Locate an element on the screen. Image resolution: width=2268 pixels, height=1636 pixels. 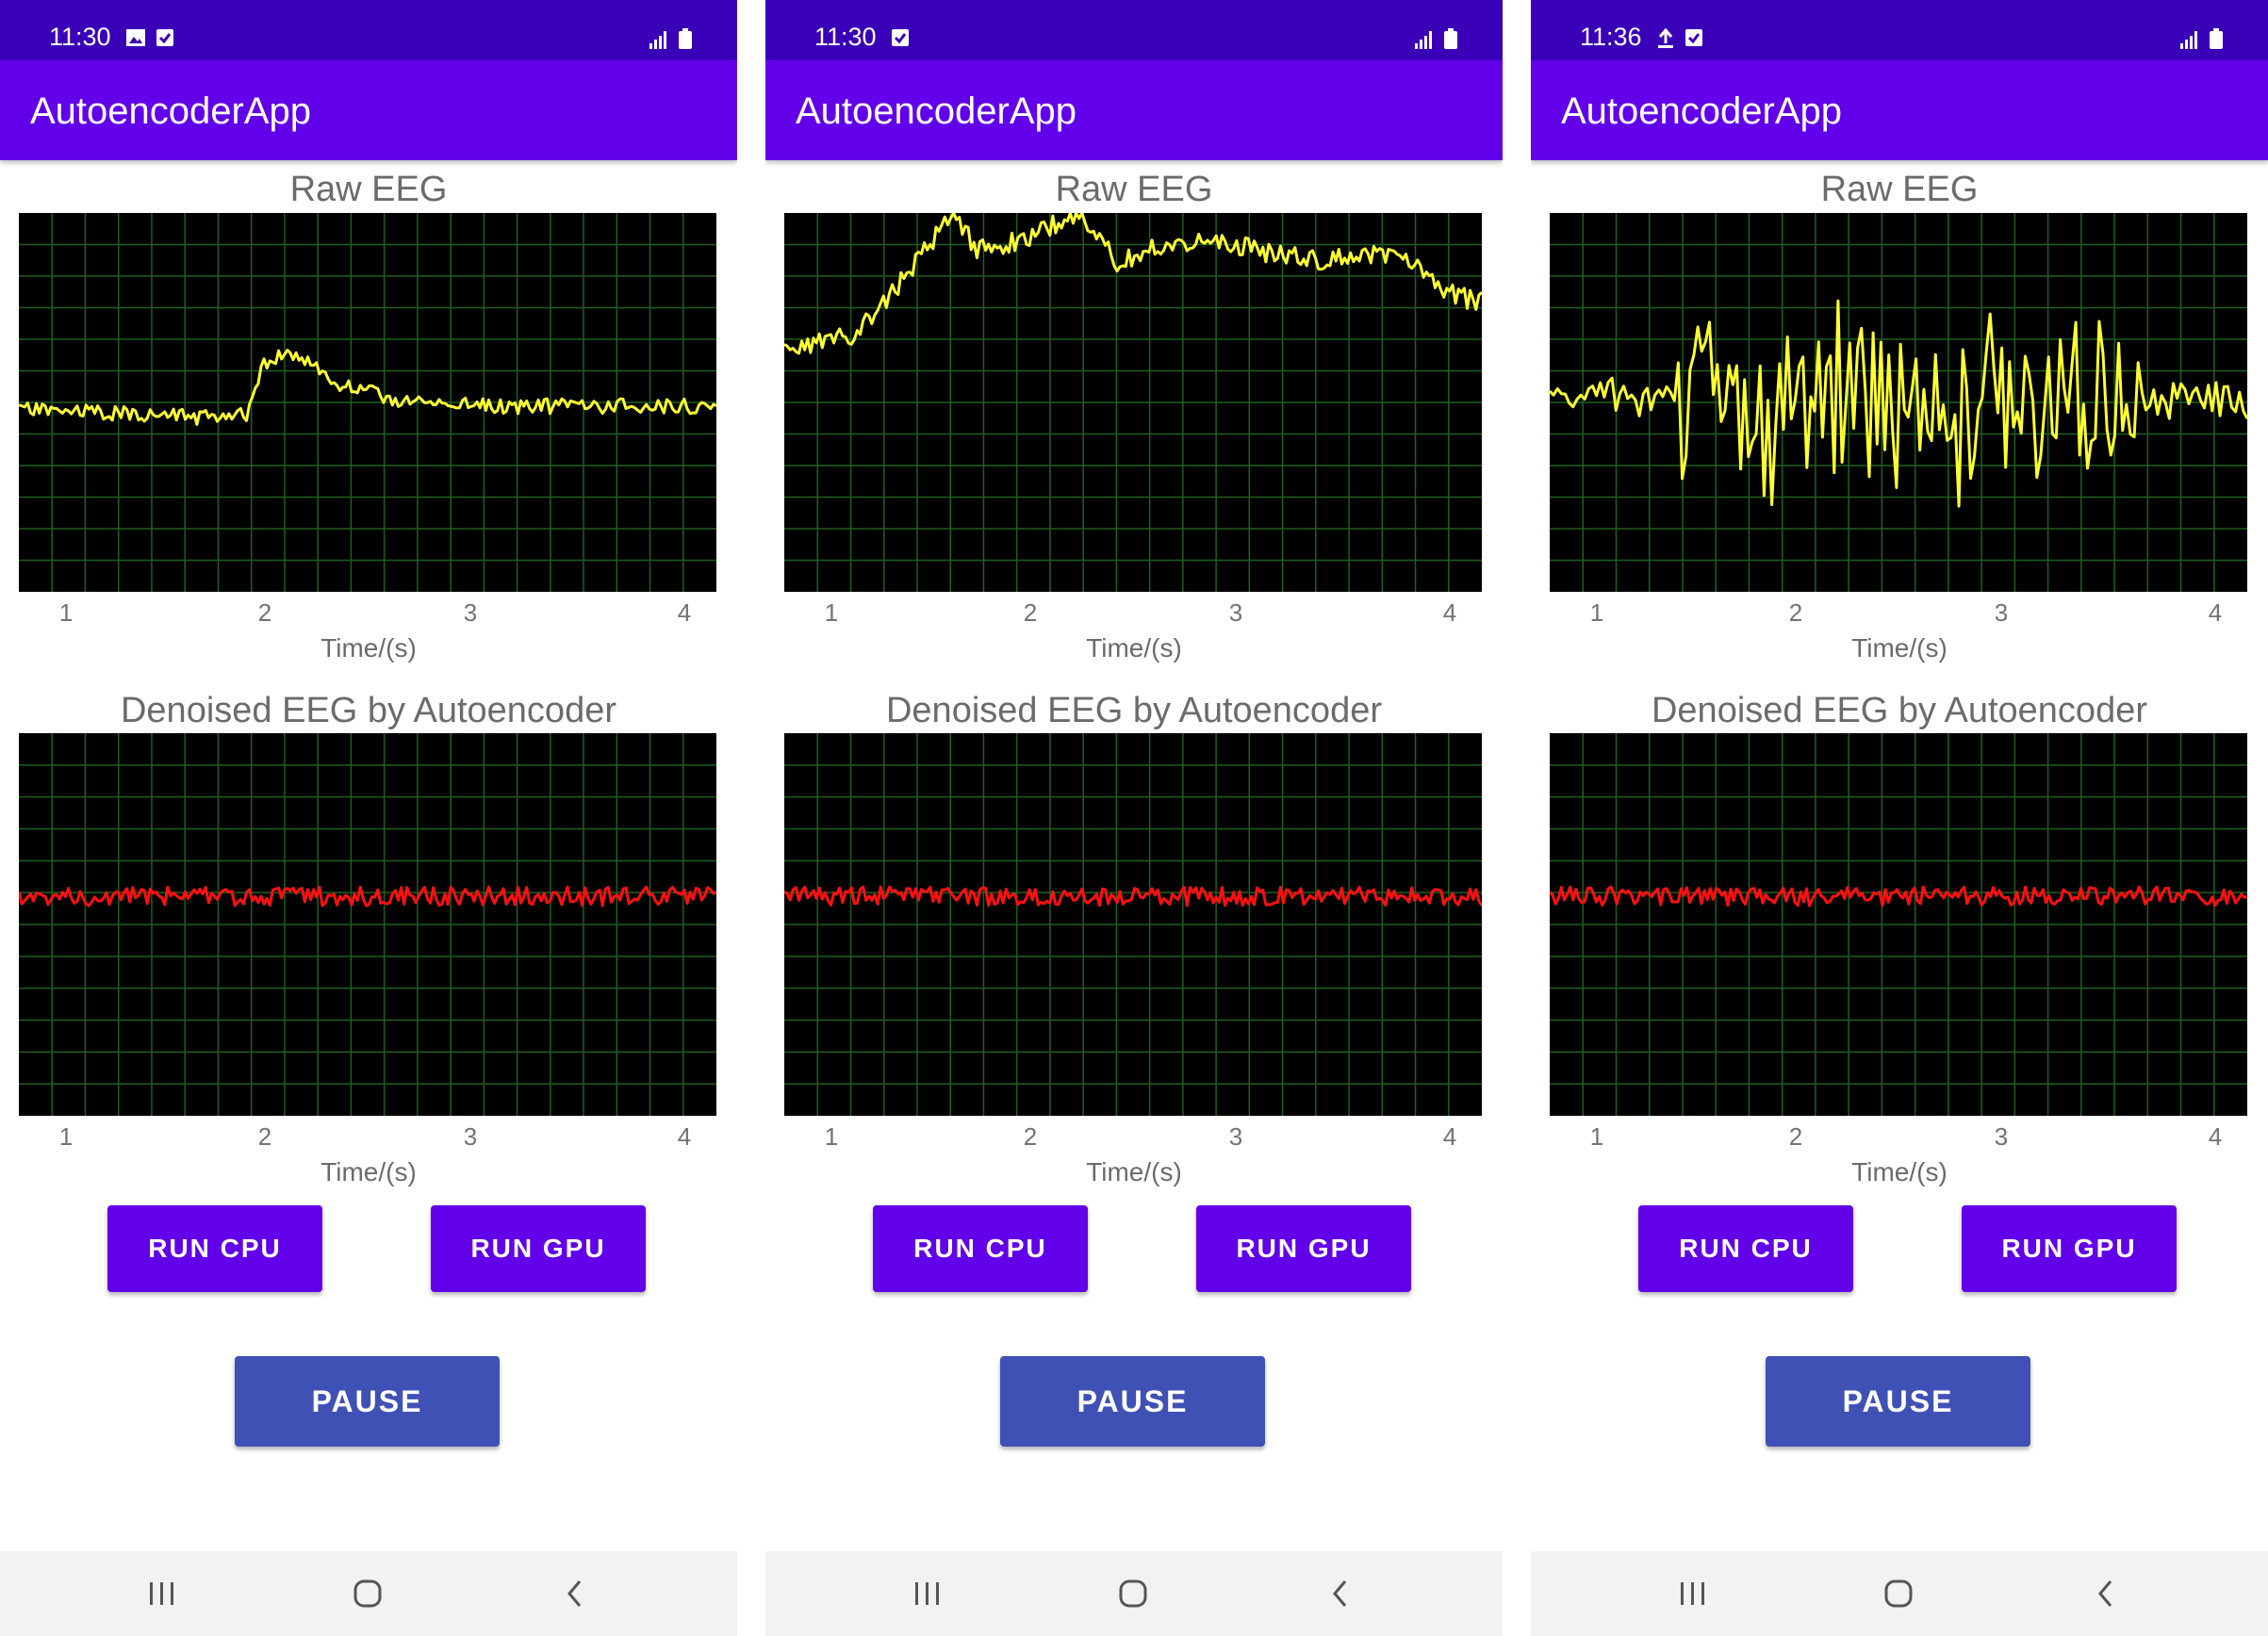
upload-icon is located at coordinates (1665, 40).